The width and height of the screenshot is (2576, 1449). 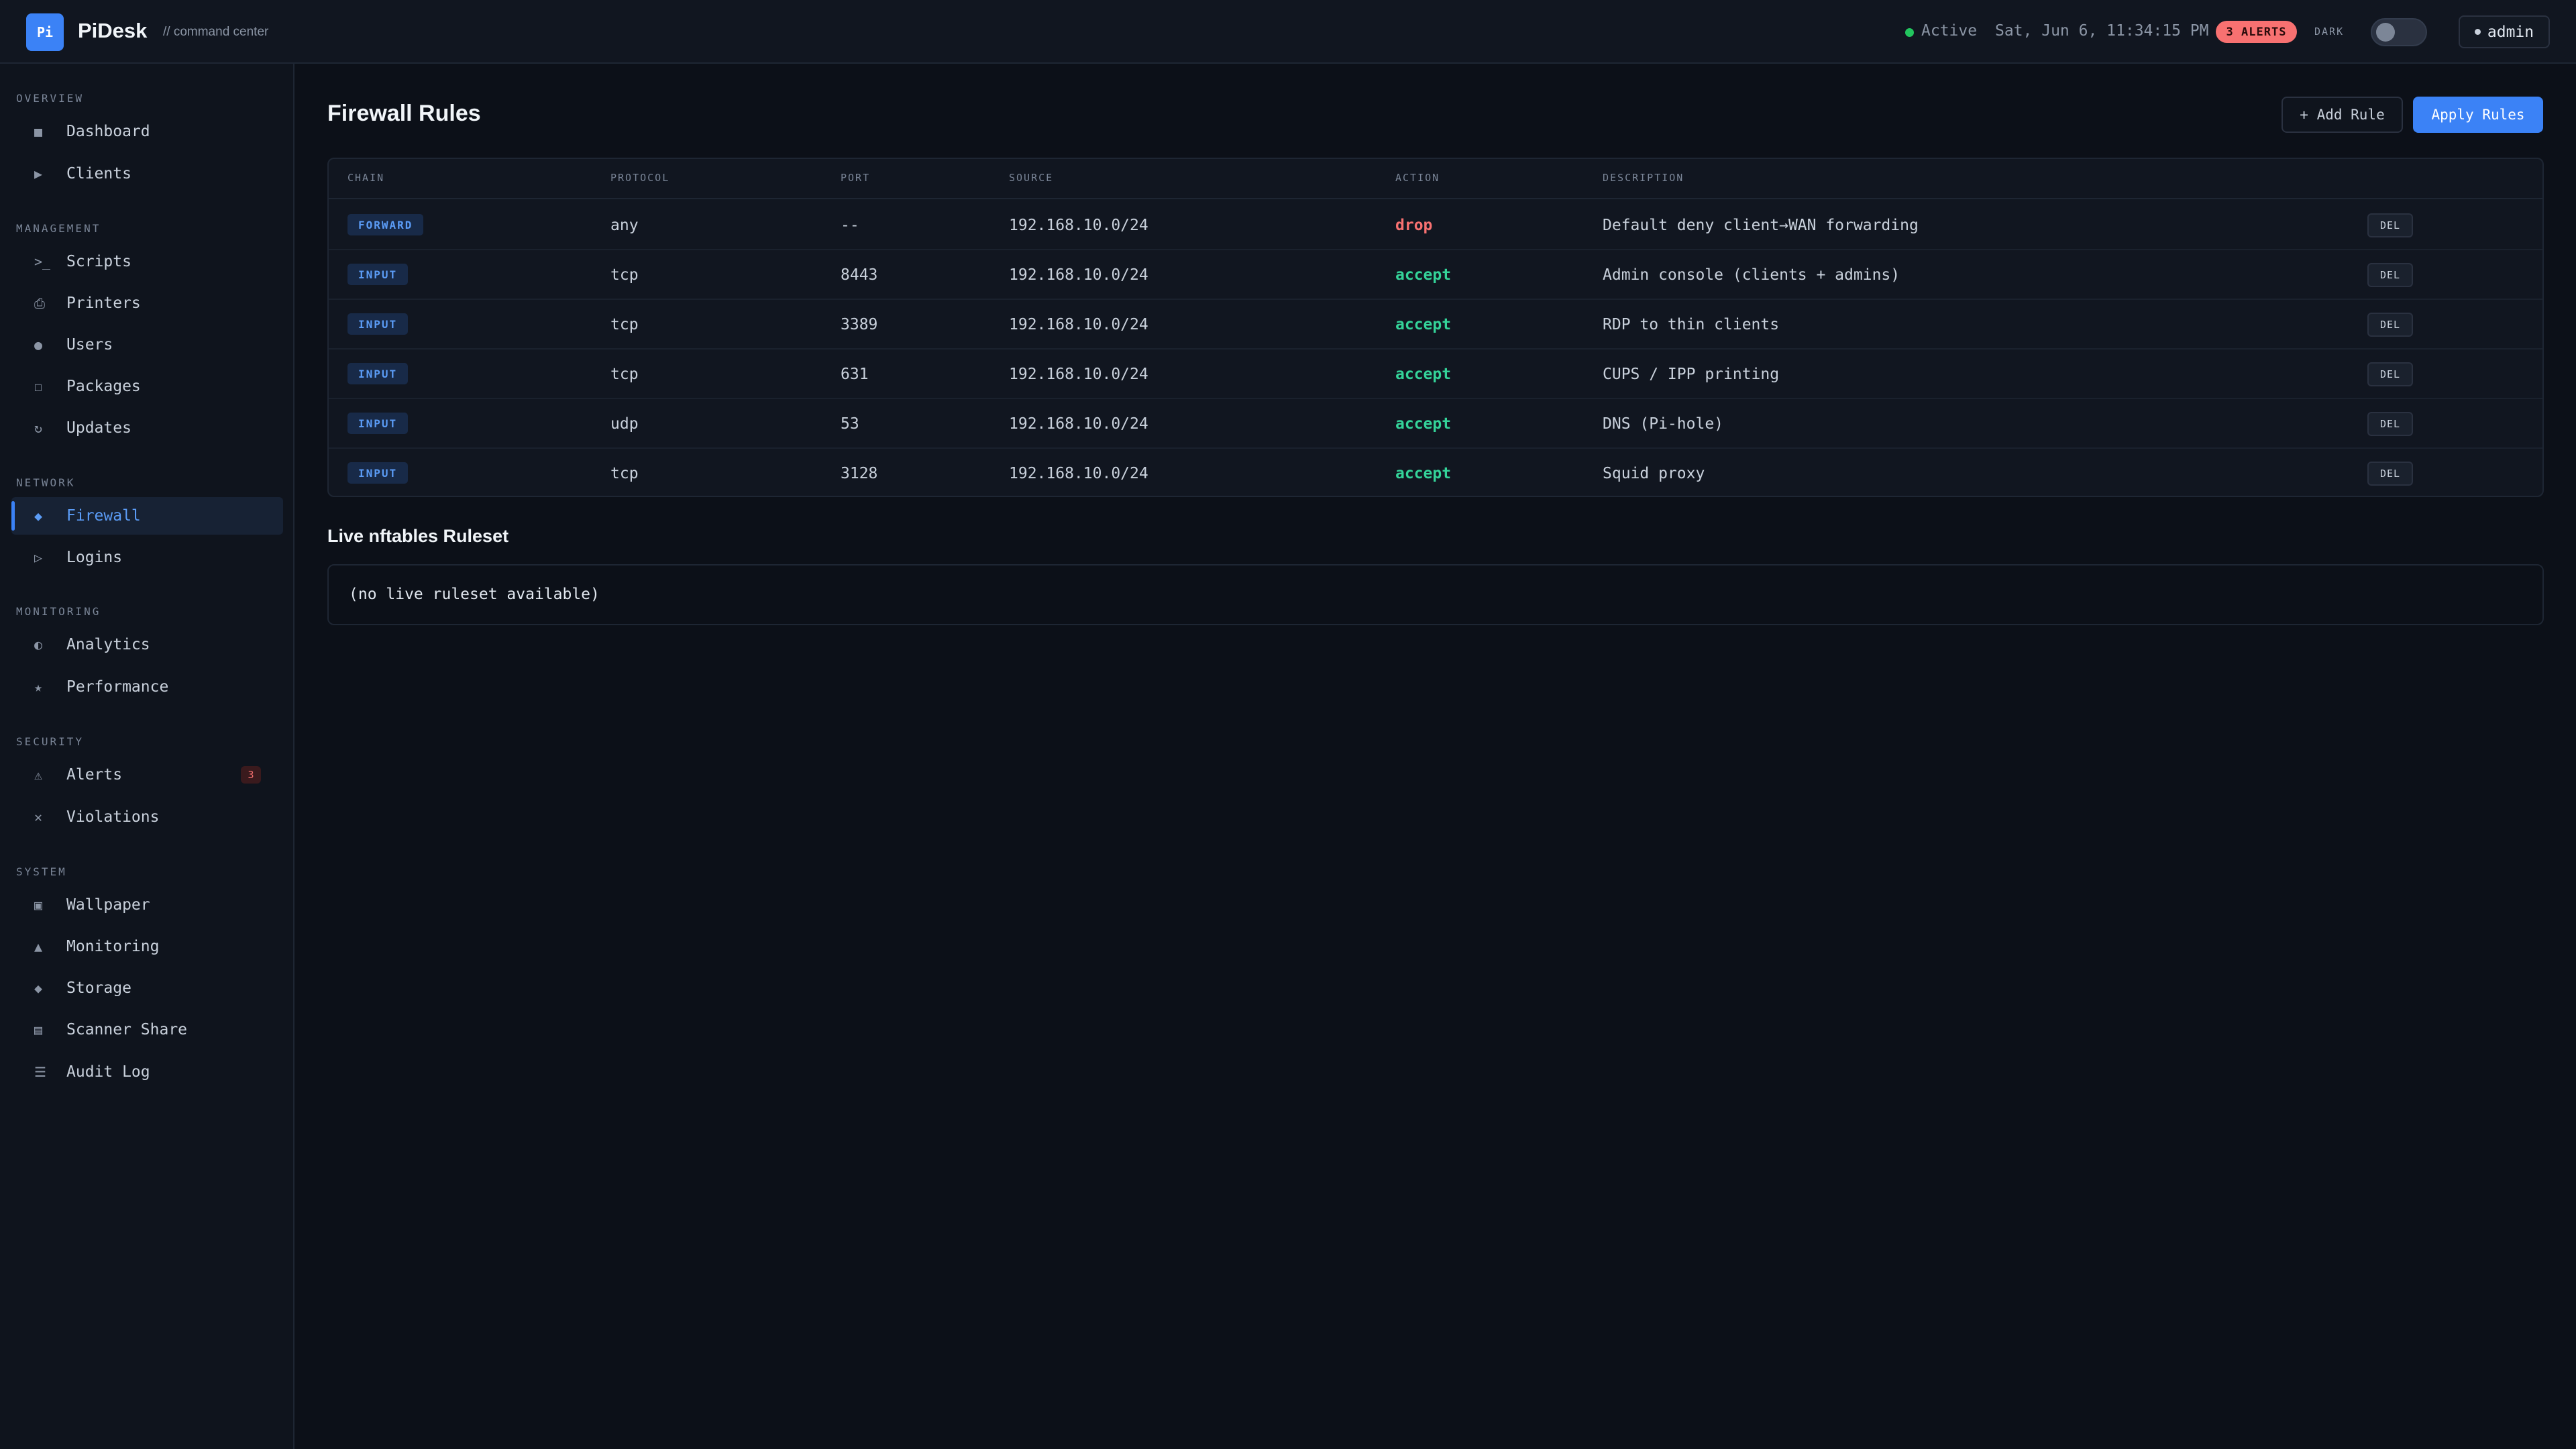 I want to click on image-icon: ▣, so click(x=38, y=905).